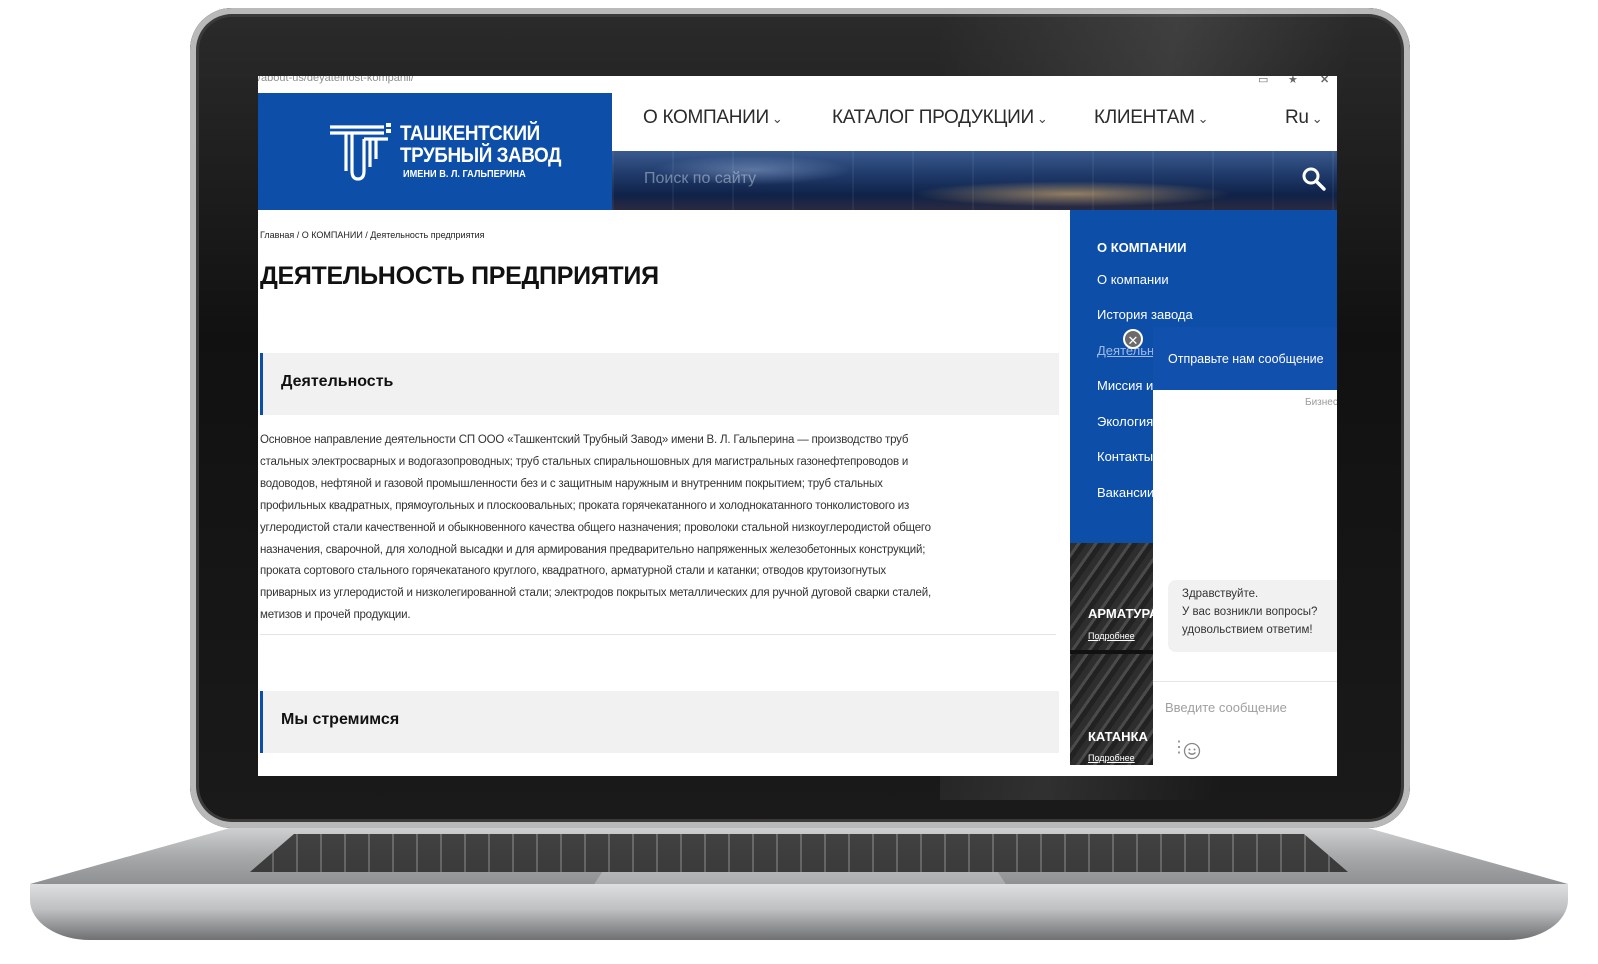 The width and height of the screenshot is (1598, 964). I want to click on bookmark-icon: ★, so click(1293, 81).